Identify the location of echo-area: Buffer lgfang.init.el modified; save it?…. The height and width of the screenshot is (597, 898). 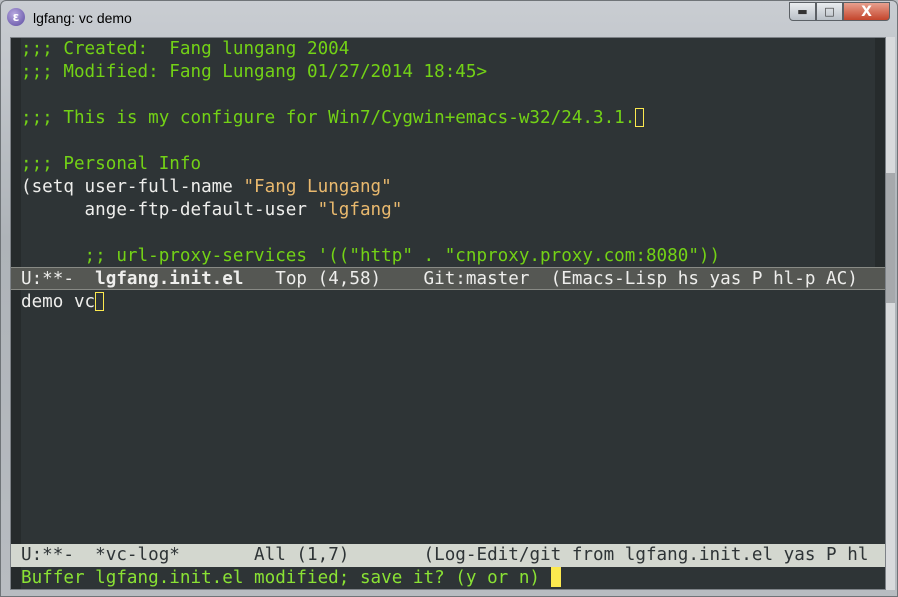
(291, 578).